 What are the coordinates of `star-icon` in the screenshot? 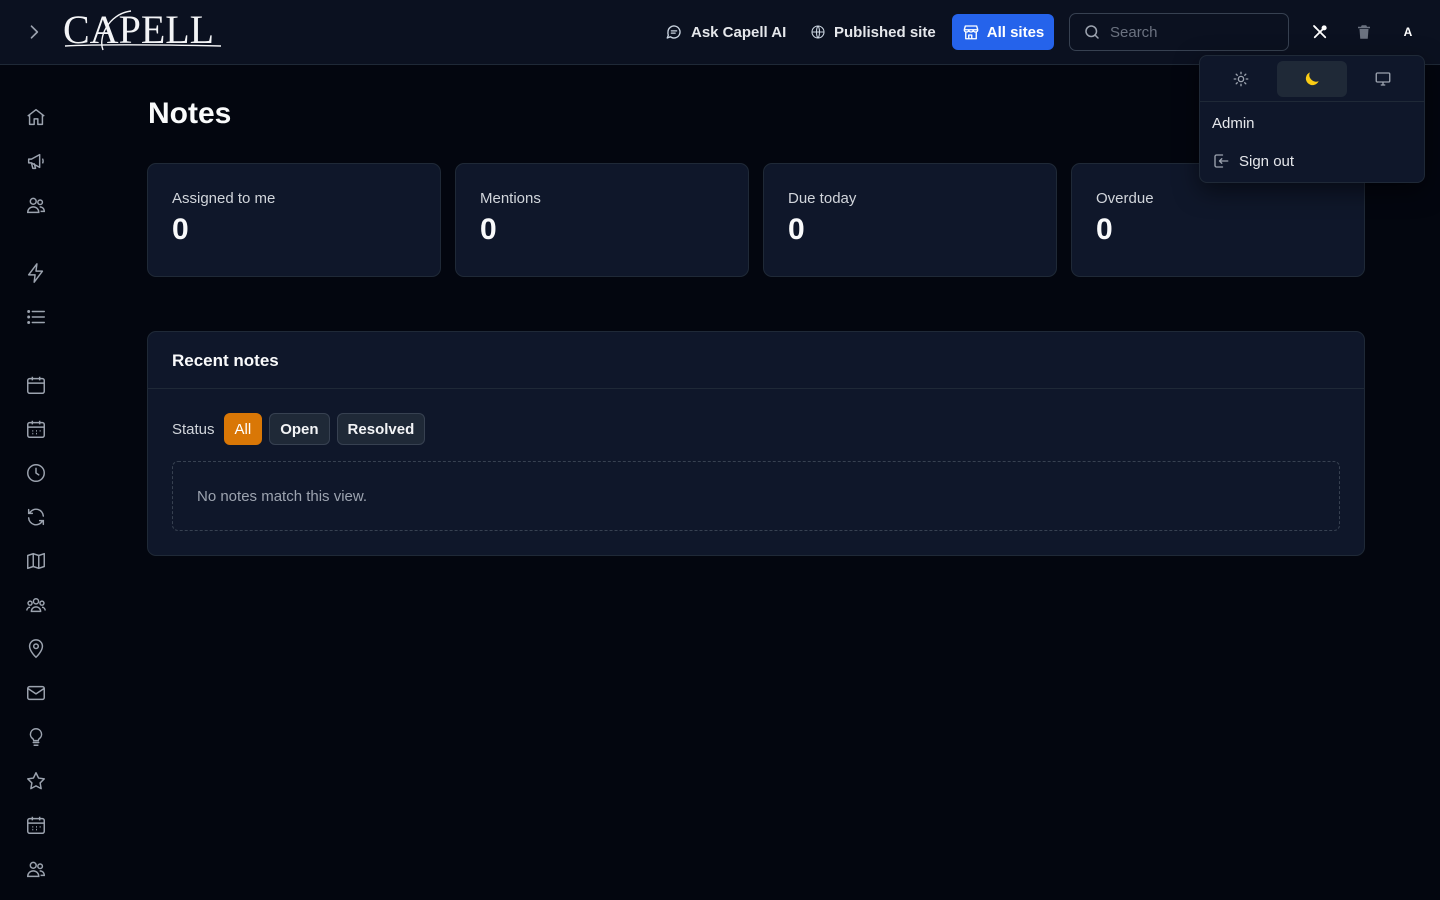 It's located at (36, 781).